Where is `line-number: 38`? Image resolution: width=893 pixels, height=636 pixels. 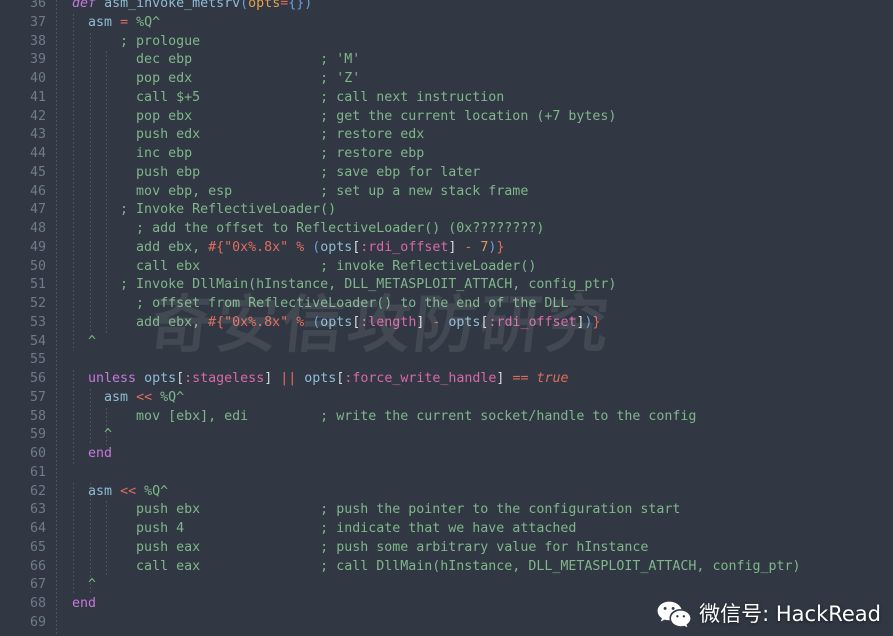
line-number: 38 is located at coordinates (37, 41).